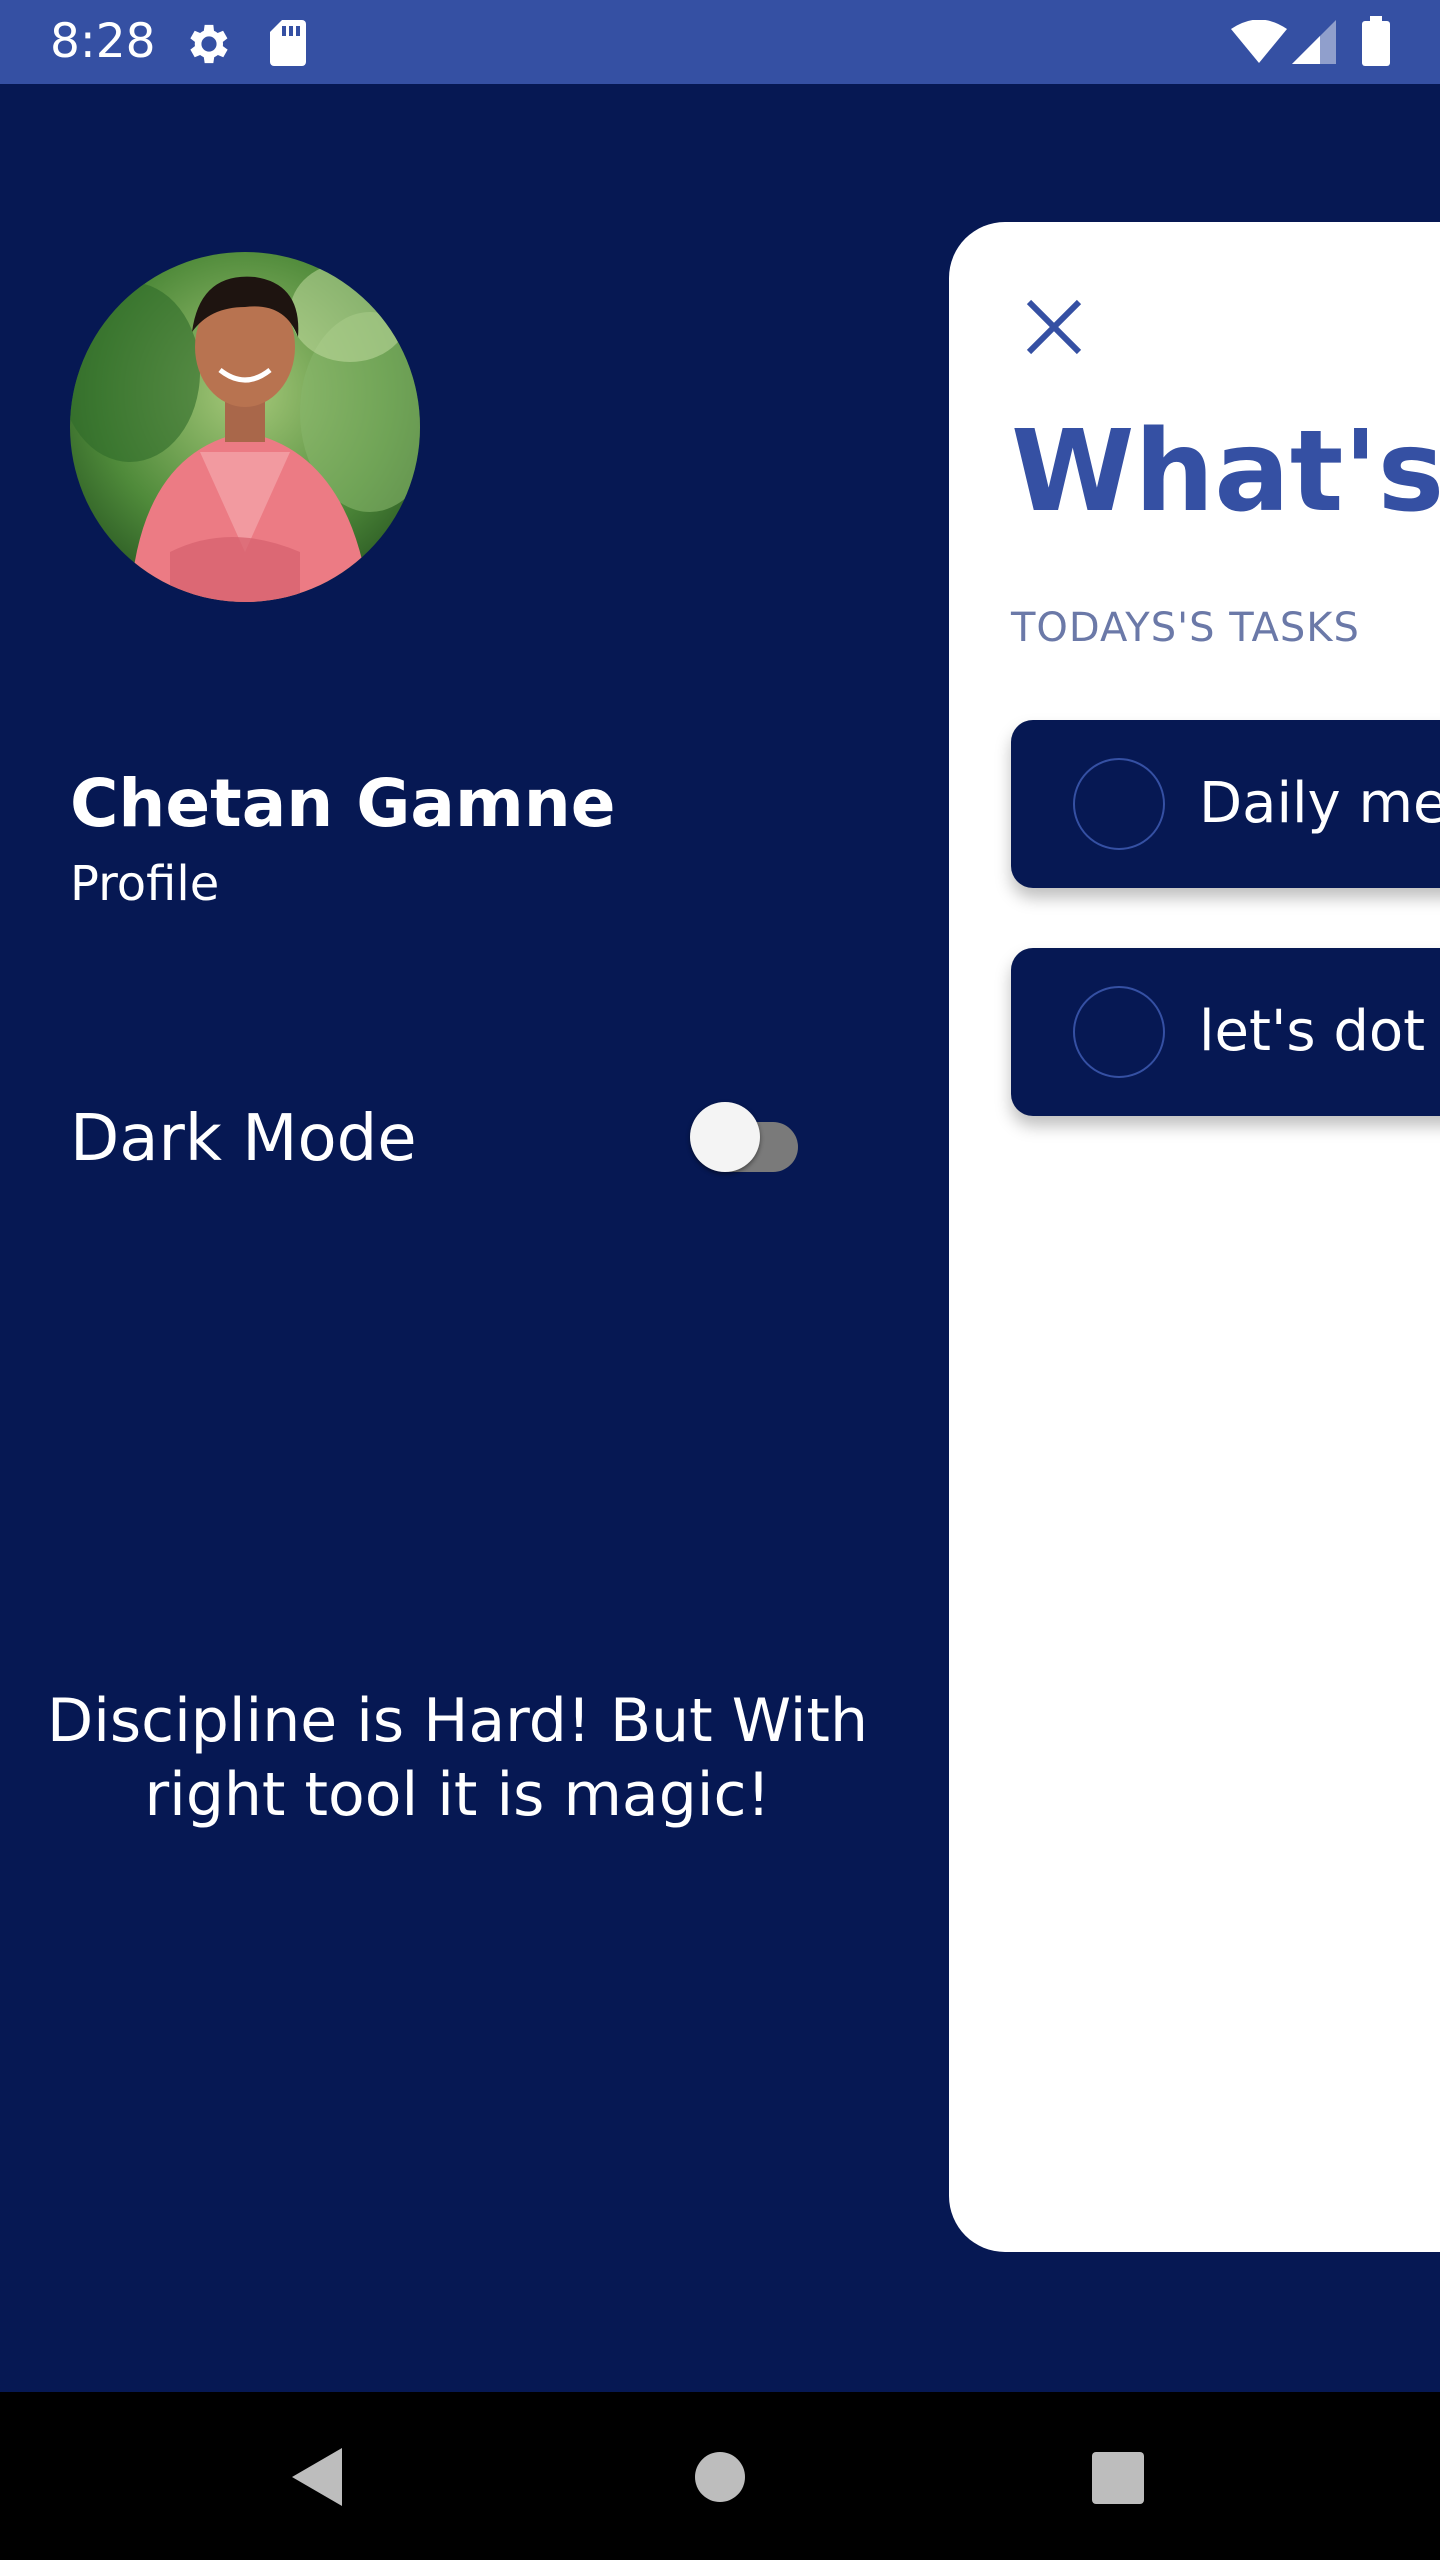 Image resolution: width=1440 pixels, height=2560 pixels. I want to click on task-item: Daily meet, so click(1225, 804).